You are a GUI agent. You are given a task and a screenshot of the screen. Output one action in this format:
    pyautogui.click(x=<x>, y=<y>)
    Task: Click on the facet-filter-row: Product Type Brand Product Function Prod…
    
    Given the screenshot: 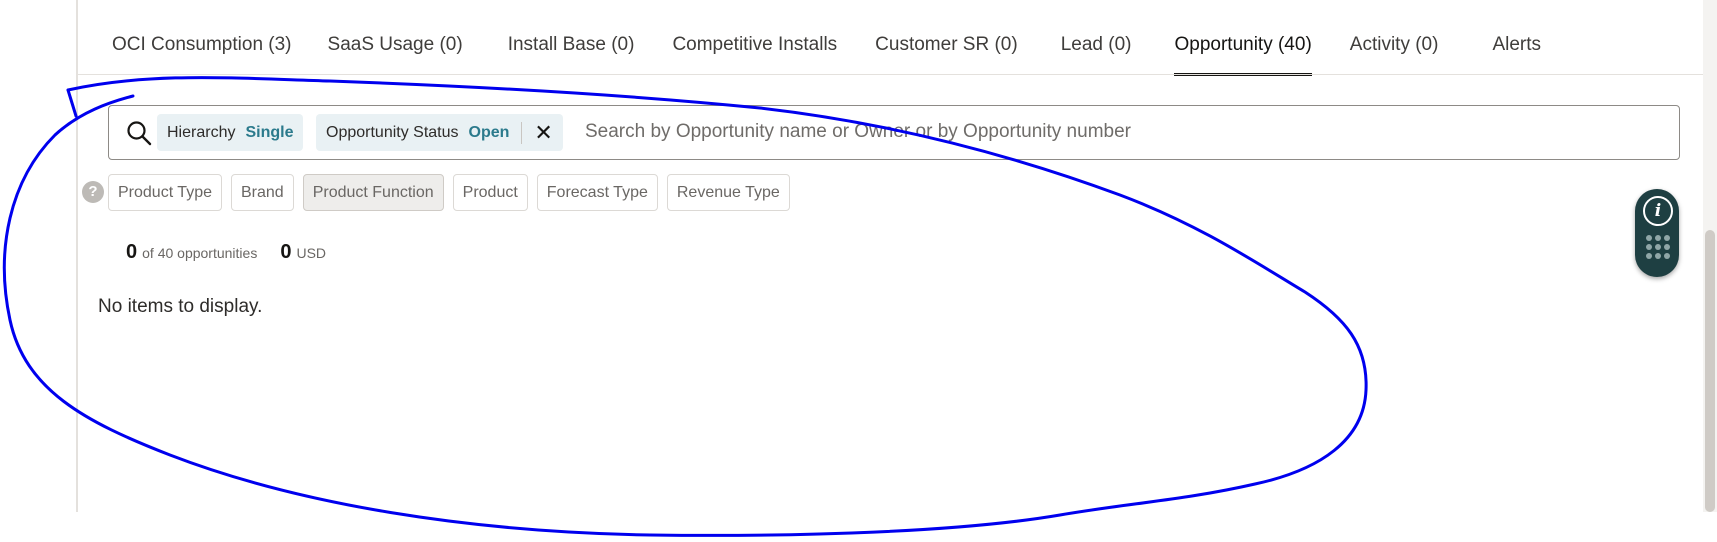 What is the action you would take?
    pyautogui.click(x=449, y=192)
    